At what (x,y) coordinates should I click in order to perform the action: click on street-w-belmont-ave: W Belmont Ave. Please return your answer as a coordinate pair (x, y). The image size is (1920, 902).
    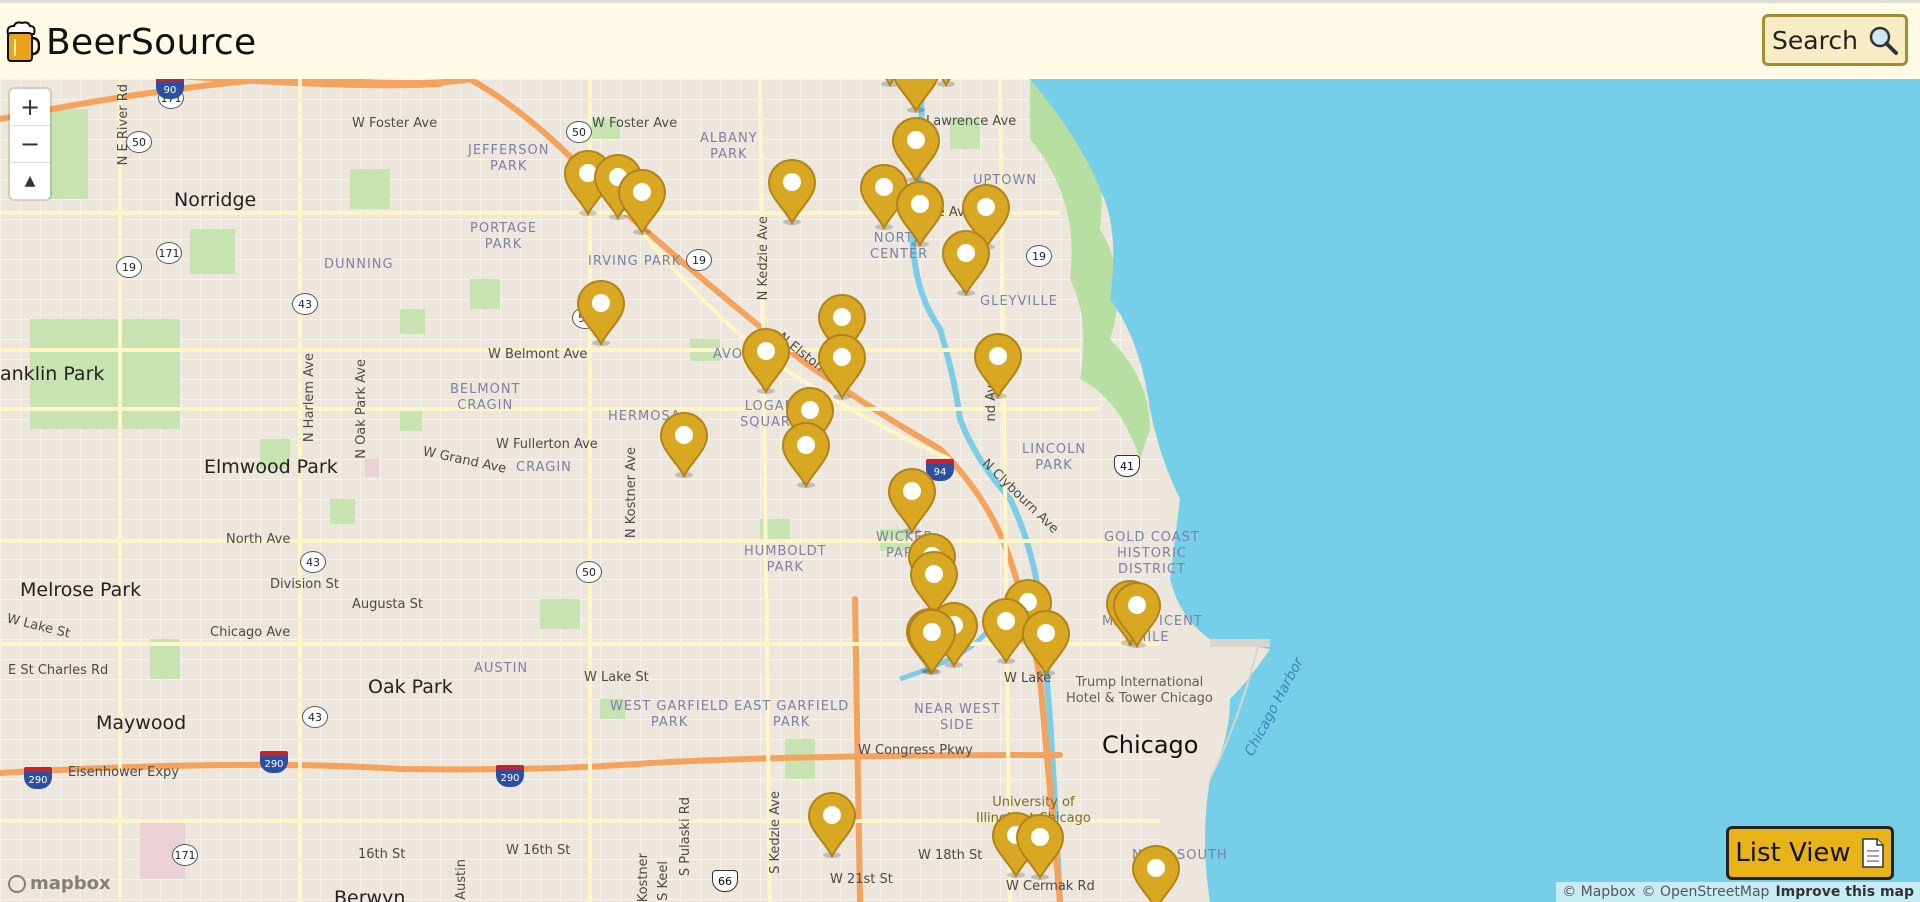
    Looking at the image, I should click on (538, 354).